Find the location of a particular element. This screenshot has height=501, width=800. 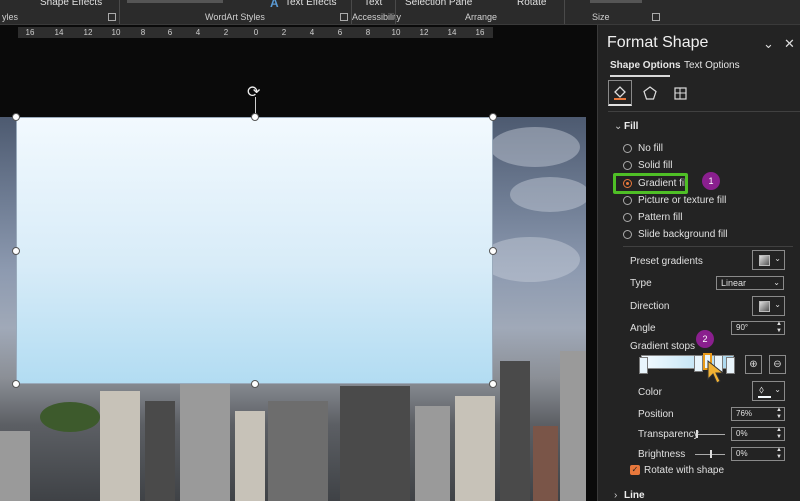

pane-divider is located at coordinates (704, 111).